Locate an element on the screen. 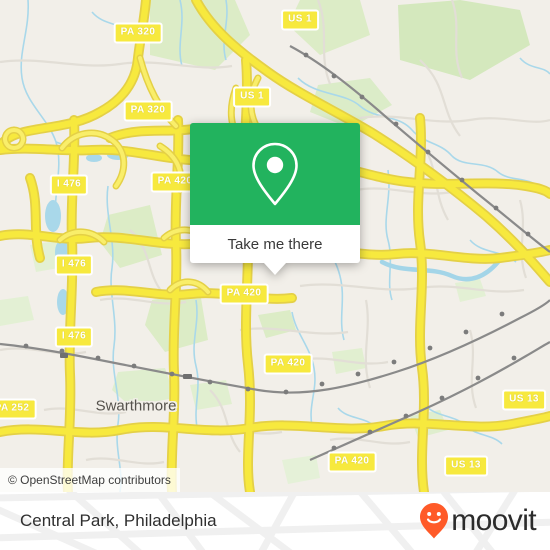 Image resolution: width=550 pixels, height=550 pixels. attribution-text: © OpenStreetMap contributors is located at coordinates (89, 480).